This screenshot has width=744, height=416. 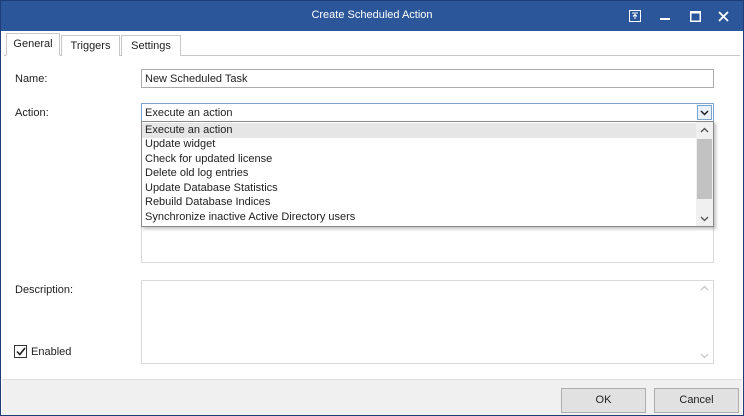 I want to click on enabled-label: Enabled, so click(x=51, y=352).